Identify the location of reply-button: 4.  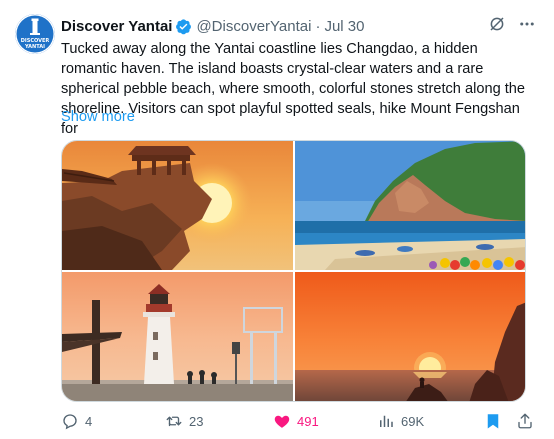
(76, 421).